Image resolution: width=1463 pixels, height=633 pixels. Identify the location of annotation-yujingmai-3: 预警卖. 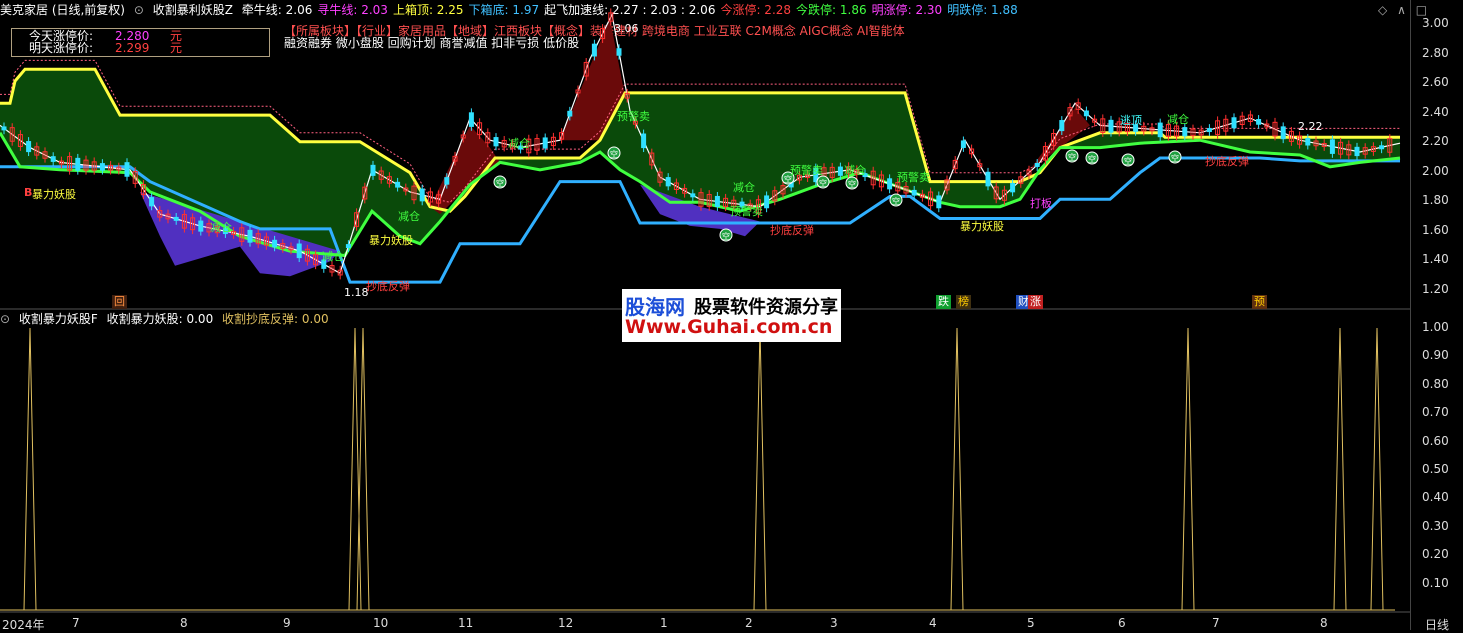
(913, 177).